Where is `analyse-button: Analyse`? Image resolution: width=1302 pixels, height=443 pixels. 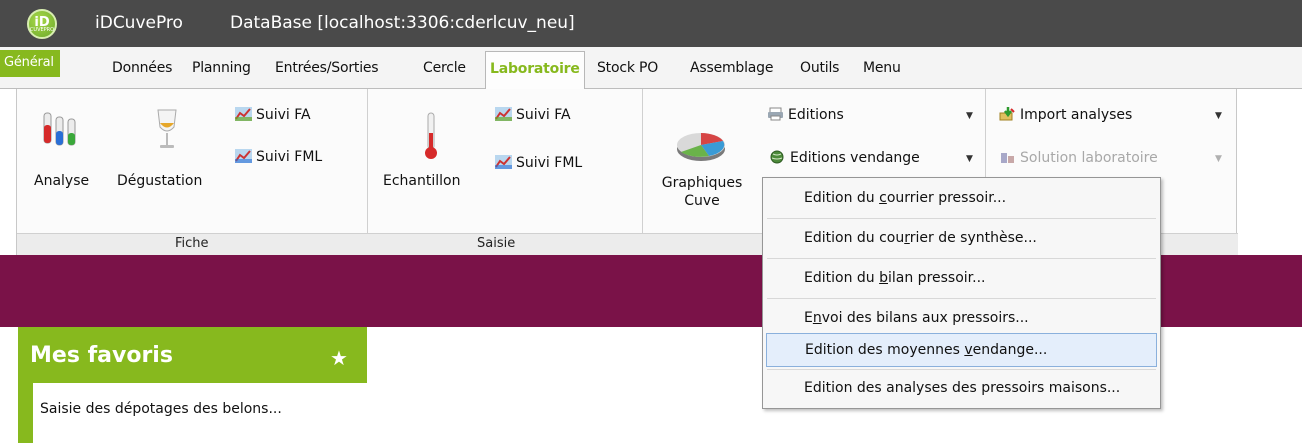 analyse-button: Analyse is located at coordinates (60, 150).